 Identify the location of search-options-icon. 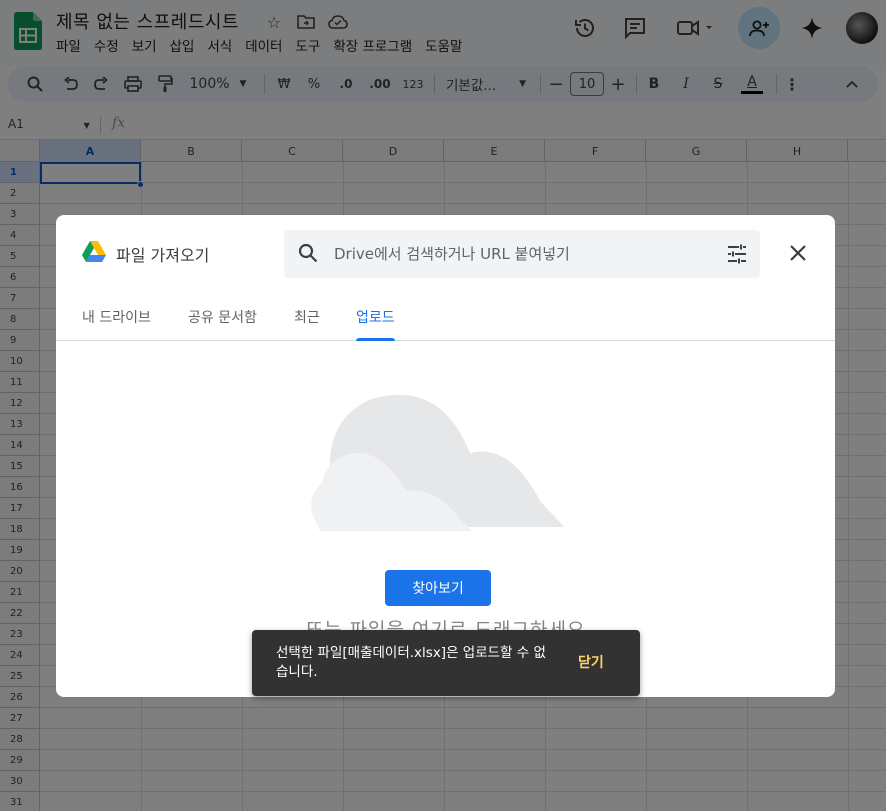
(737, 254).